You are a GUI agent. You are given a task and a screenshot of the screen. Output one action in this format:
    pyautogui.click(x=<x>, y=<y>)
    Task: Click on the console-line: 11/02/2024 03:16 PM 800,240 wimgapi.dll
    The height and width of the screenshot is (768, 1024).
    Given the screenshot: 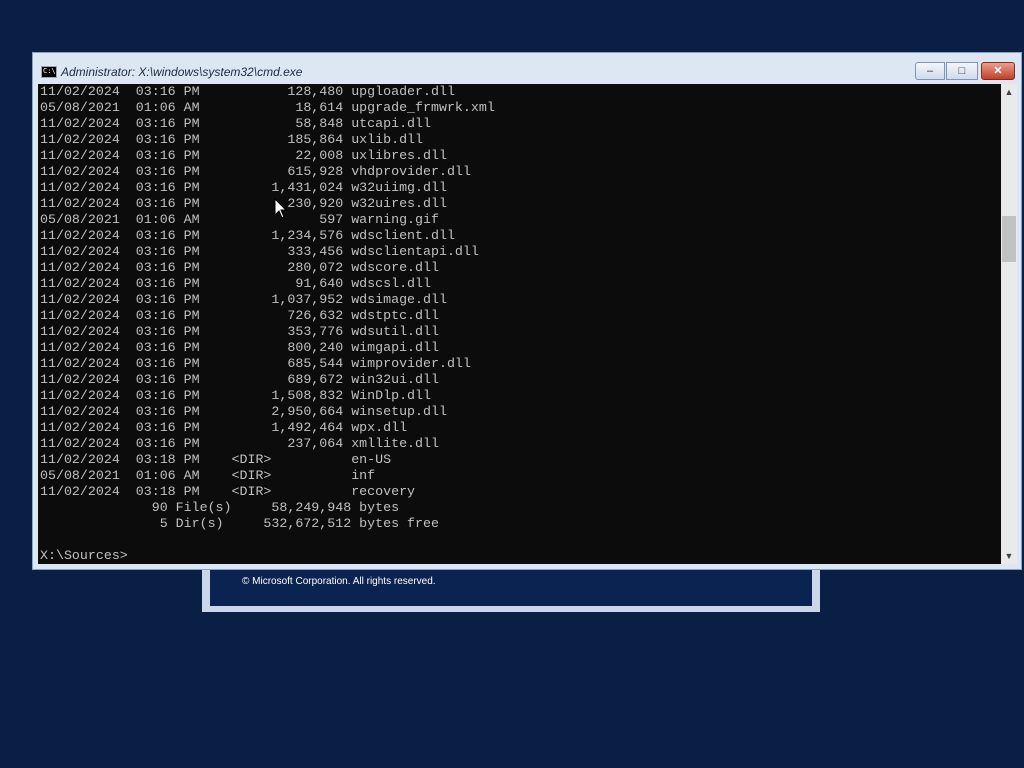 What is the action you would take?
    pyautogui.click(x=239, y=347)
    